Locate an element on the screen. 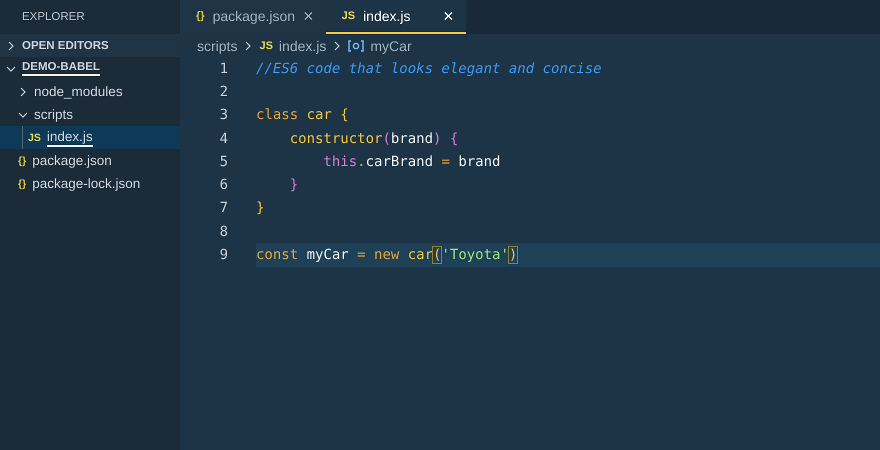 This screenshot has height=450, width=880. line-number: 3 is located at coordinates (223, 115).